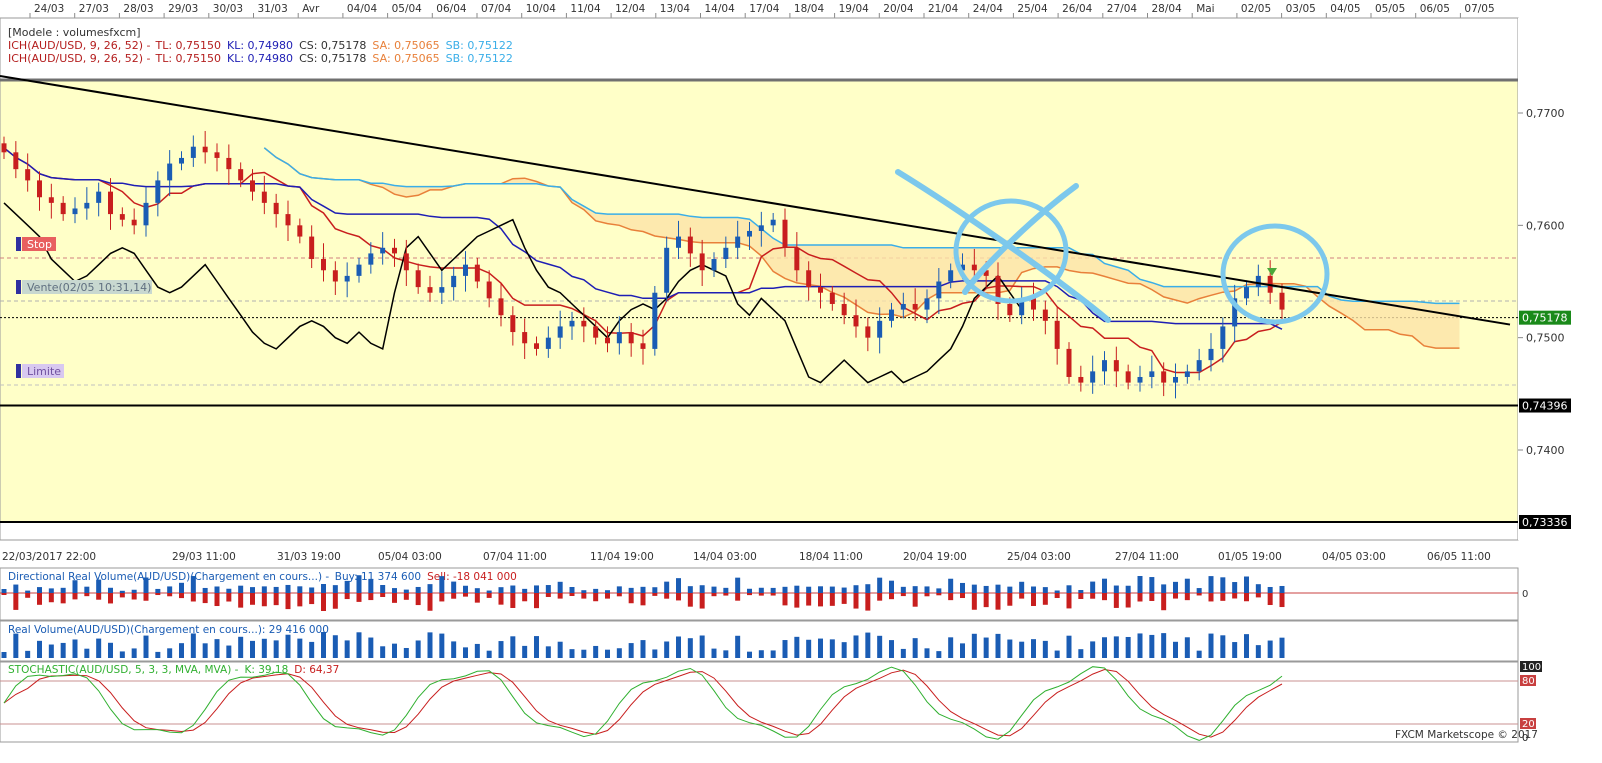 Image resolution: width=1602 pixels, height=763 pixels. I want to click on top-date-label: Avr, so click(311, 9).